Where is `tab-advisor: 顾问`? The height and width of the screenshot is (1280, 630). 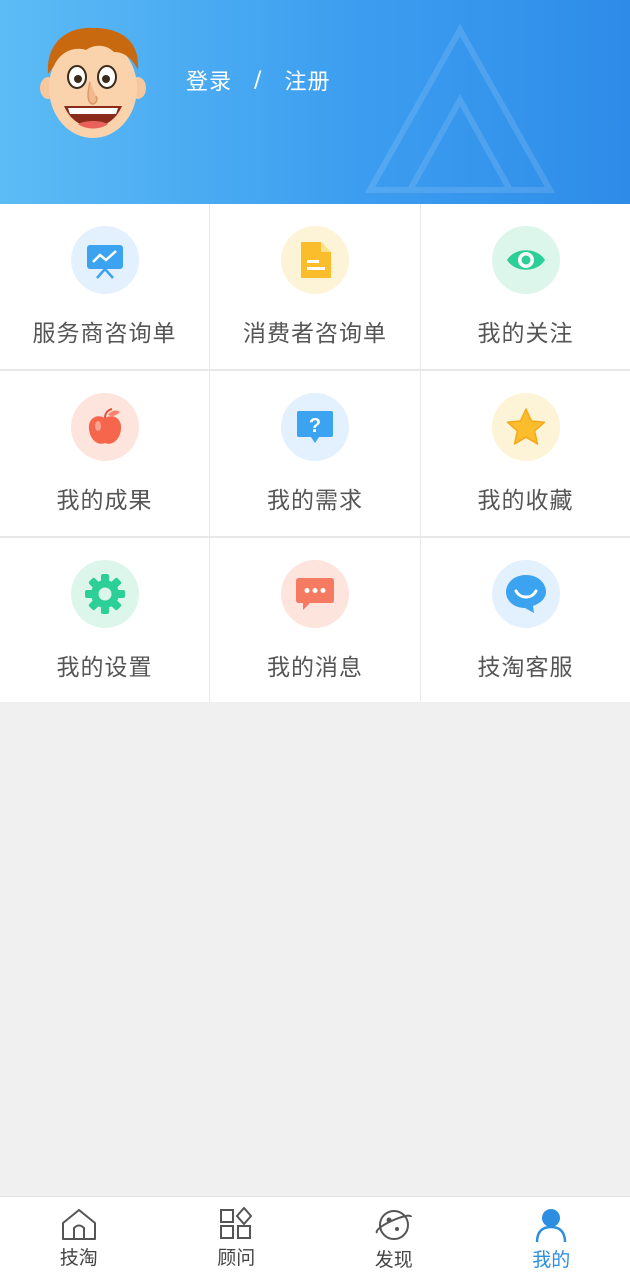
tab-advisor: 顾问 is located at coordinates (237, 1238).